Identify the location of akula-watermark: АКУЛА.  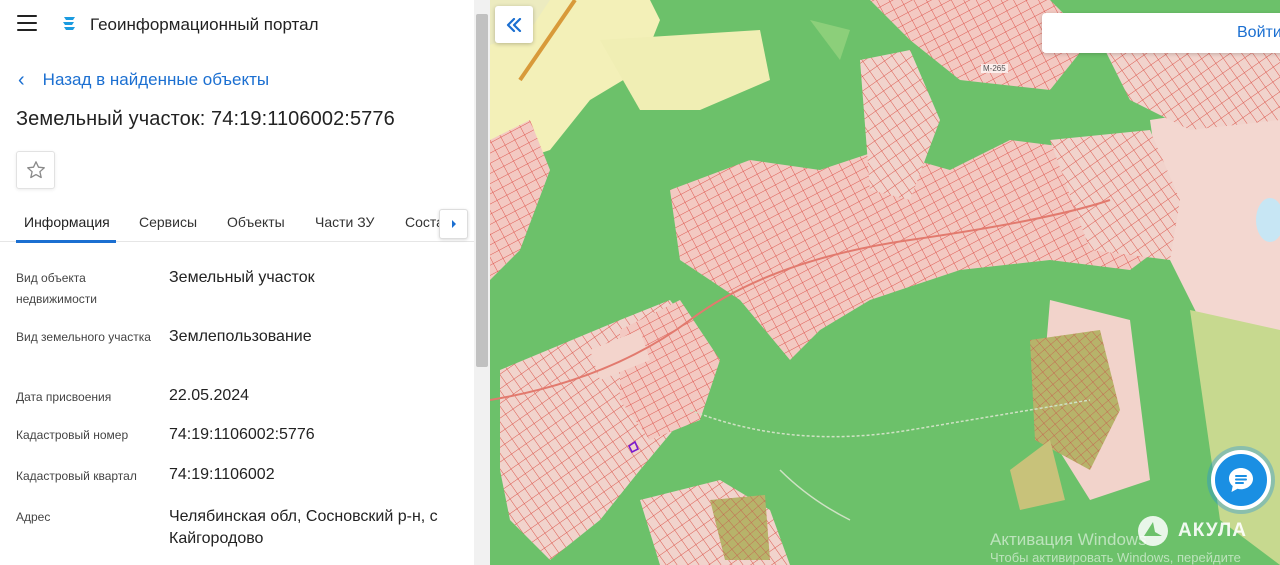
(1191, 531).